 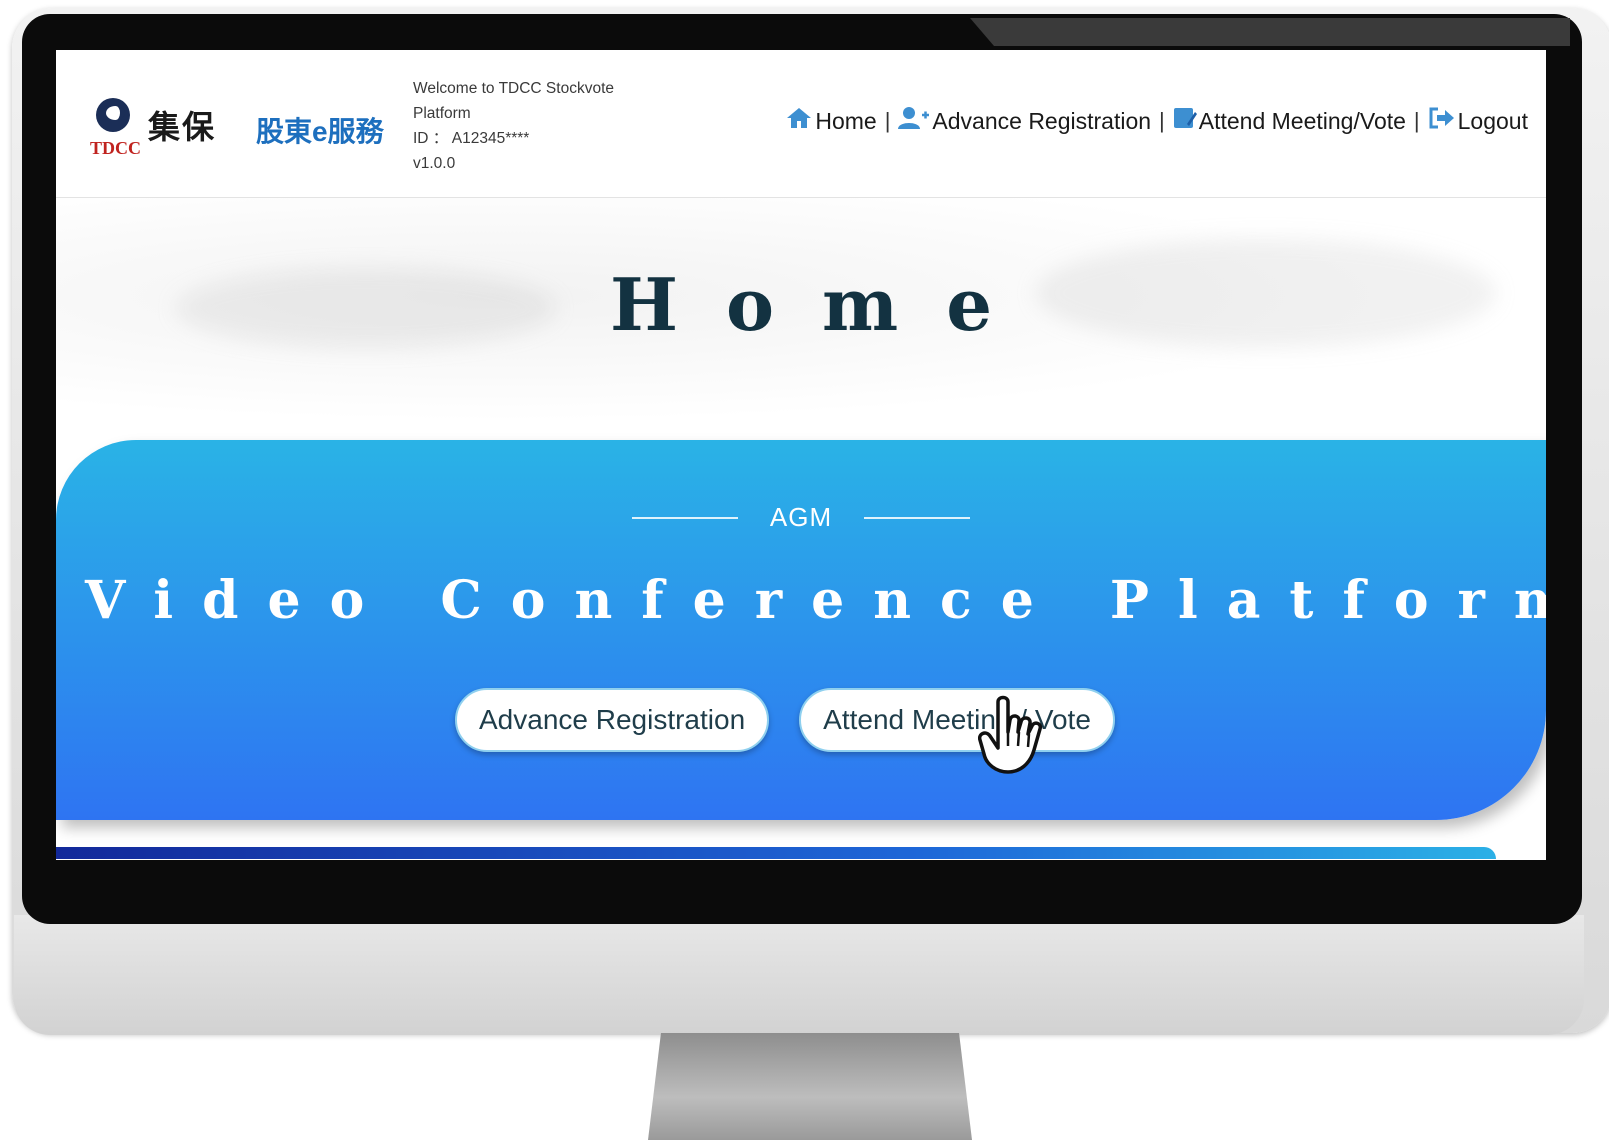 I want to click on nav-home: Home, so click(x=831, y=121).